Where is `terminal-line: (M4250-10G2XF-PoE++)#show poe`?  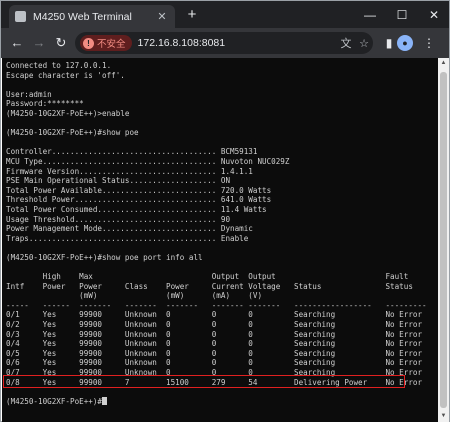
terminal-line: (M4250-10G2XF-PoE++)#show poe is located at coordinates (220, 133).